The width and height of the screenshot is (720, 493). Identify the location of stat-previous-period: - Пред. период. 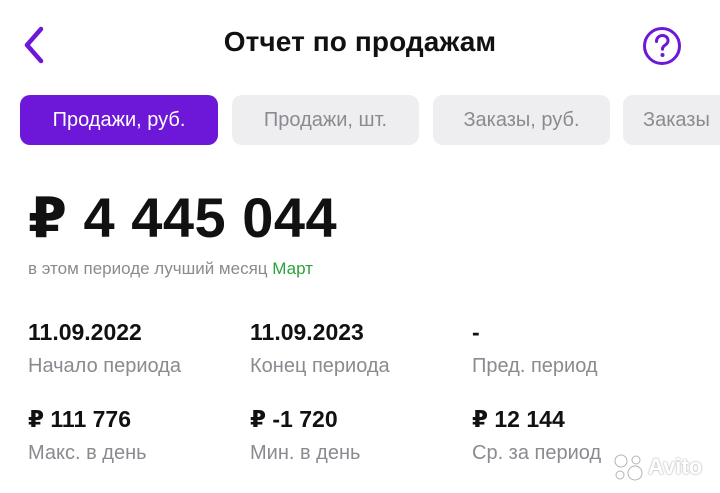
(535, 348).